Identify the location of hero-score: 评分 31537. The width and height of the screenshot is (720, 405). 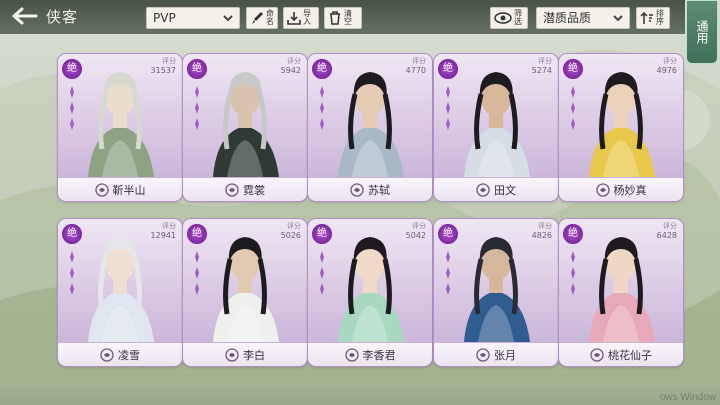
(163, 66).